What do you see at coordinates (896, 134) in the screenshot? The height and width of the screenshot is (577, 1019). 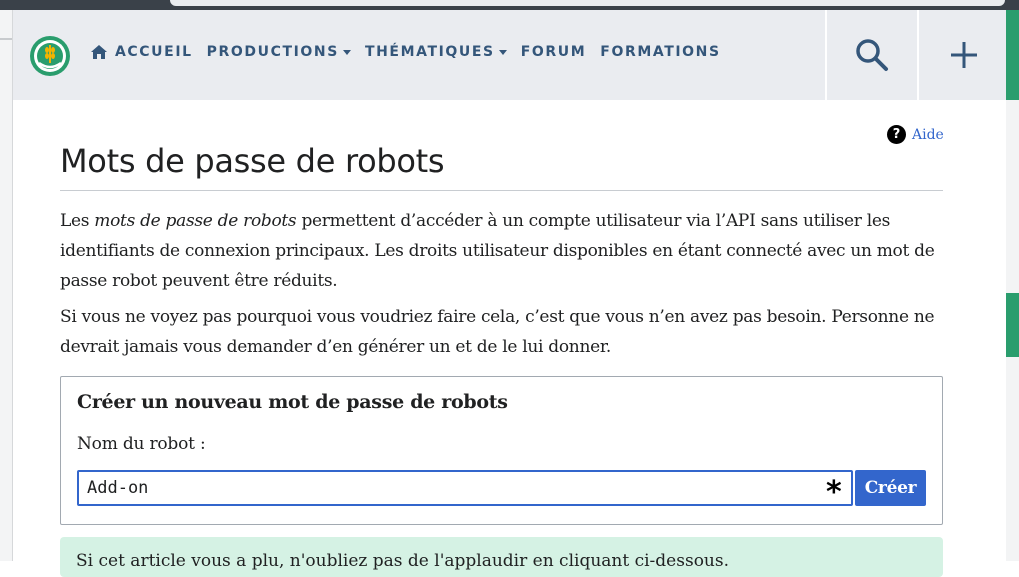 I see `question-circle-icon: ?` at bounding box center [896, 134].